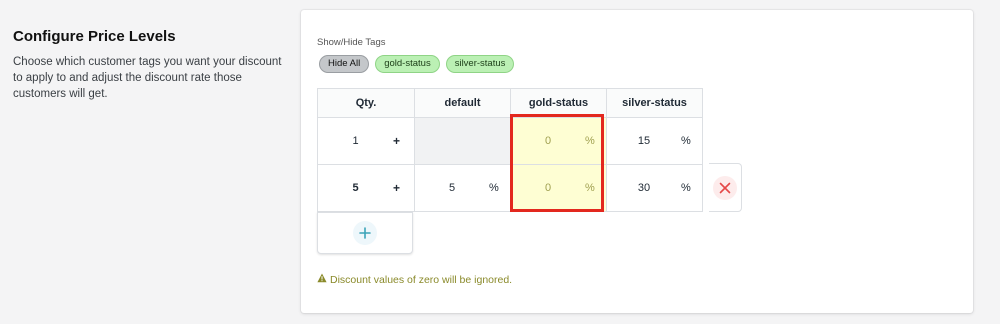 Image resolution: width=1000 pixels, height=324 pixels. I want to click on hide-all-button: Hide All, so click(344, 64).